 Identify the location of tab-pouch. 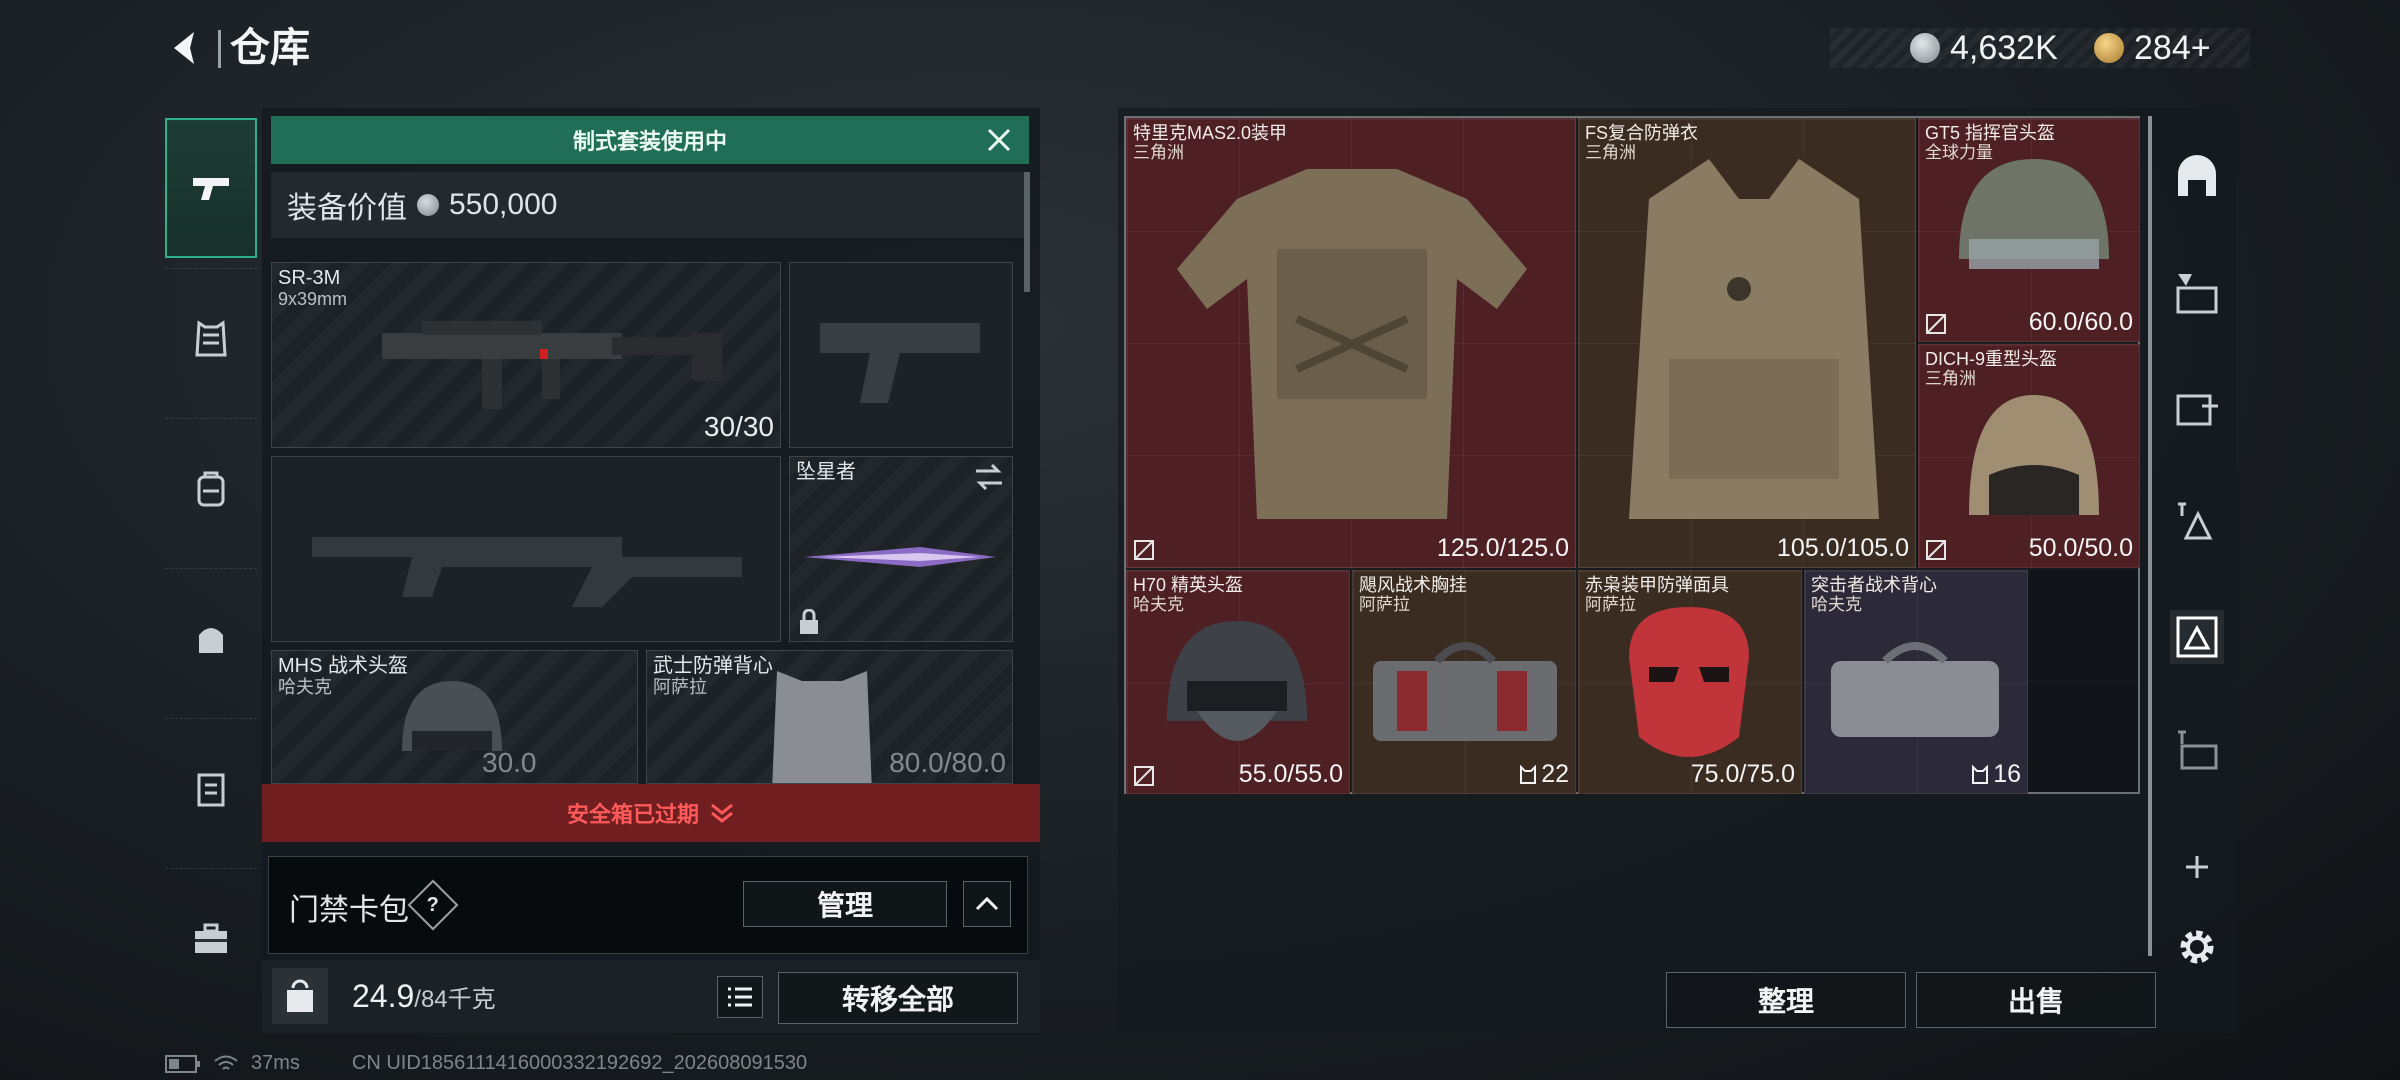
(211, 638).